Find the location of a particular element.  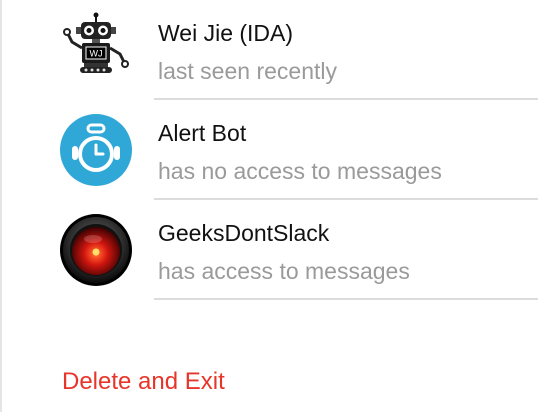

member-name: Alert Bot is located at coordinates (202, 133).